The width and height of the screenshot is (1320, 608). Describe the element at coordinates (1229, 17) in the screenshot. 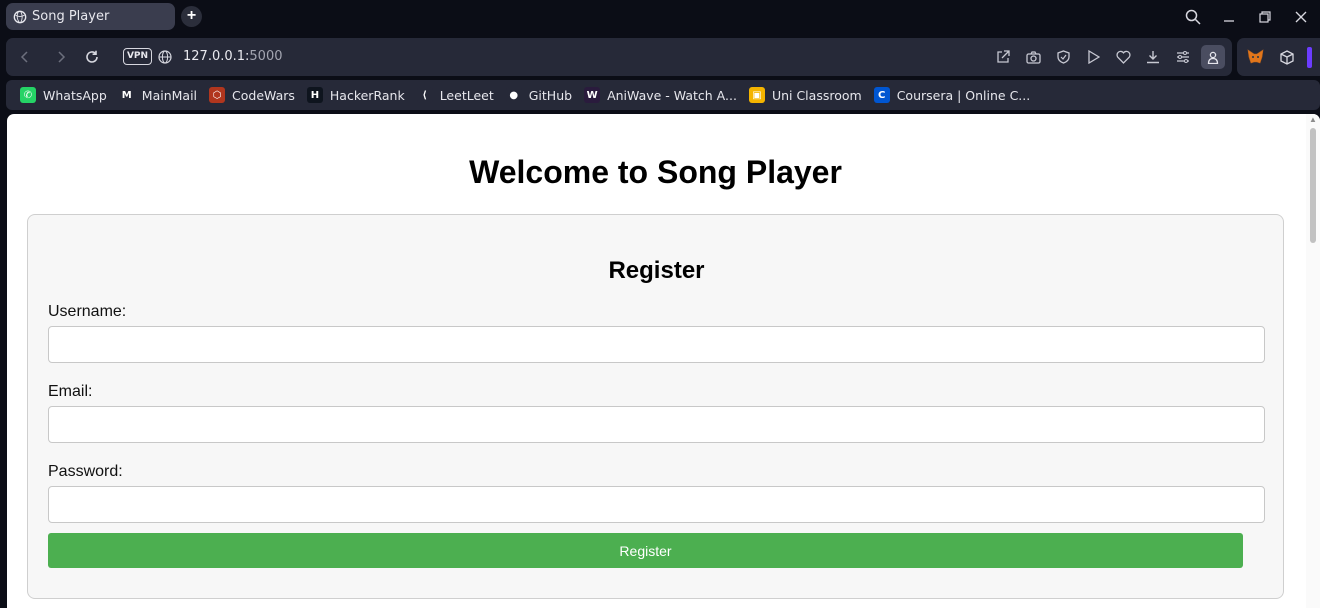

I see `minimize-icon` at that location.